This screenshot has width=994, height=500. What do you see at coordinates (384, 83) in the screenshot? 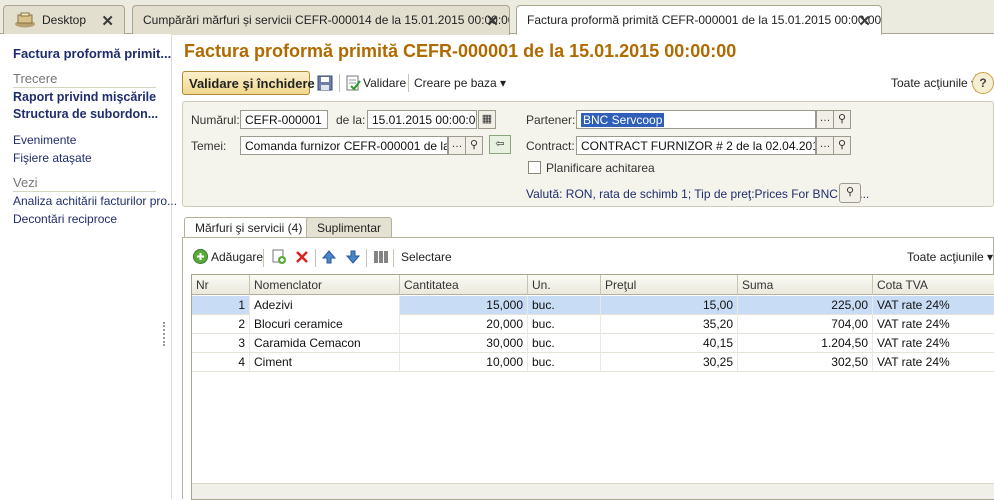
I see `post-button: Validare` at bounding box center [384, 83].